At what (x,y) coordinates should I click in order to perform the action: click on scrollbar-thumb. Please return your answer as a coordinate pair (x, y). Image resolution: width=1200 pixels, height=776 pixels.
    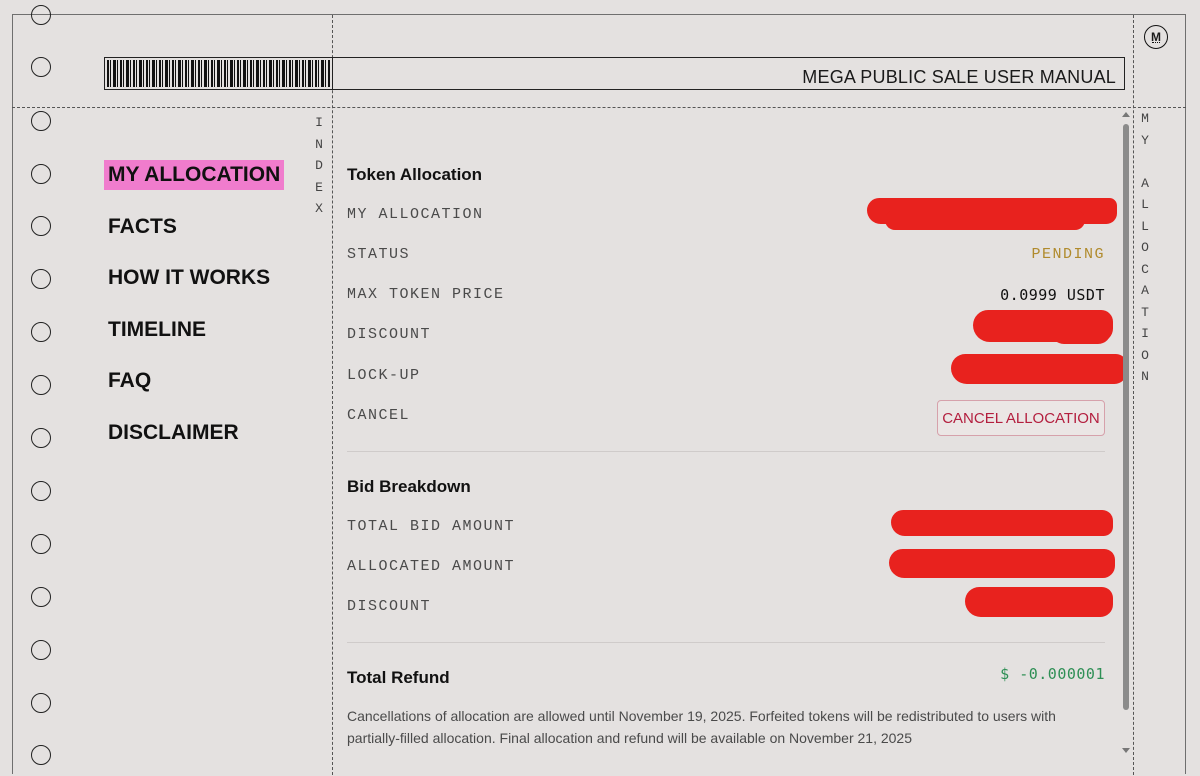
    Looking at the image, I should click on (1126, 417).